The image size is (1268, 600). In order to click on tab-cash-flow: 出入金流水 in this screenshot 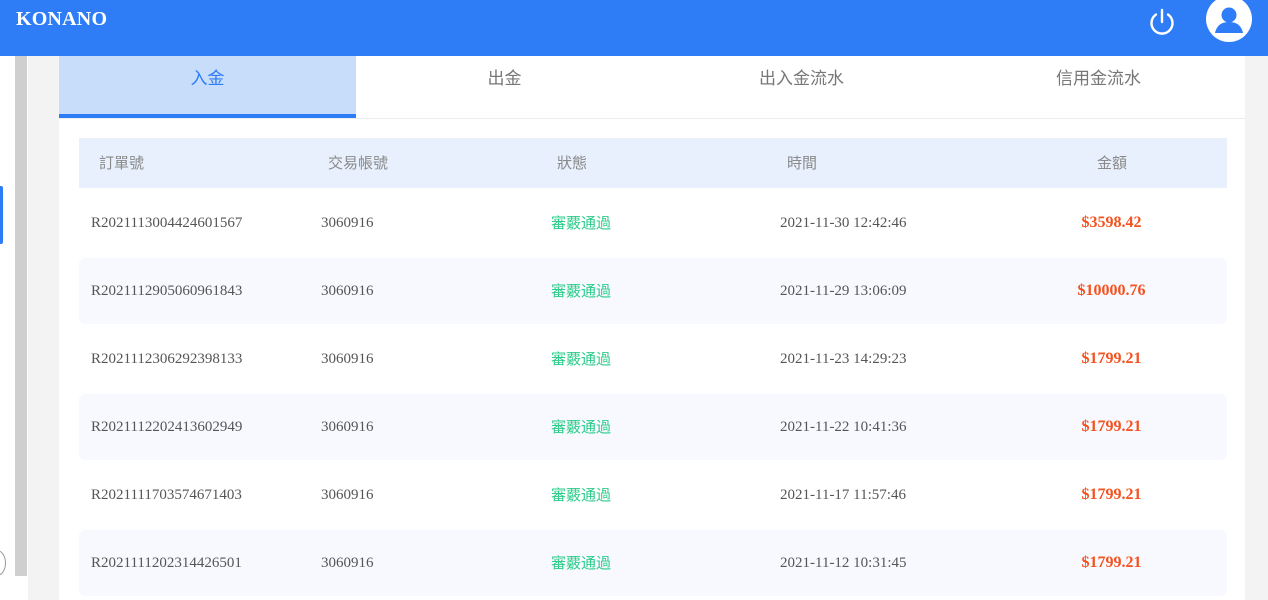, I will do `click(801, 87)`.